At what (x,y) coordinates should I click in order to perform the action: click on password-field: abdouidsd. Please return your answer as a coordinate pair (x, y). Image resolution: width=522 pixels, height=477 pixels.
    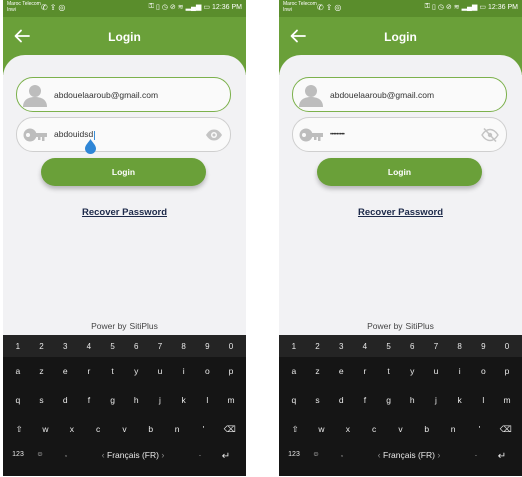
    Looking at the image, I should click on (123, 134).